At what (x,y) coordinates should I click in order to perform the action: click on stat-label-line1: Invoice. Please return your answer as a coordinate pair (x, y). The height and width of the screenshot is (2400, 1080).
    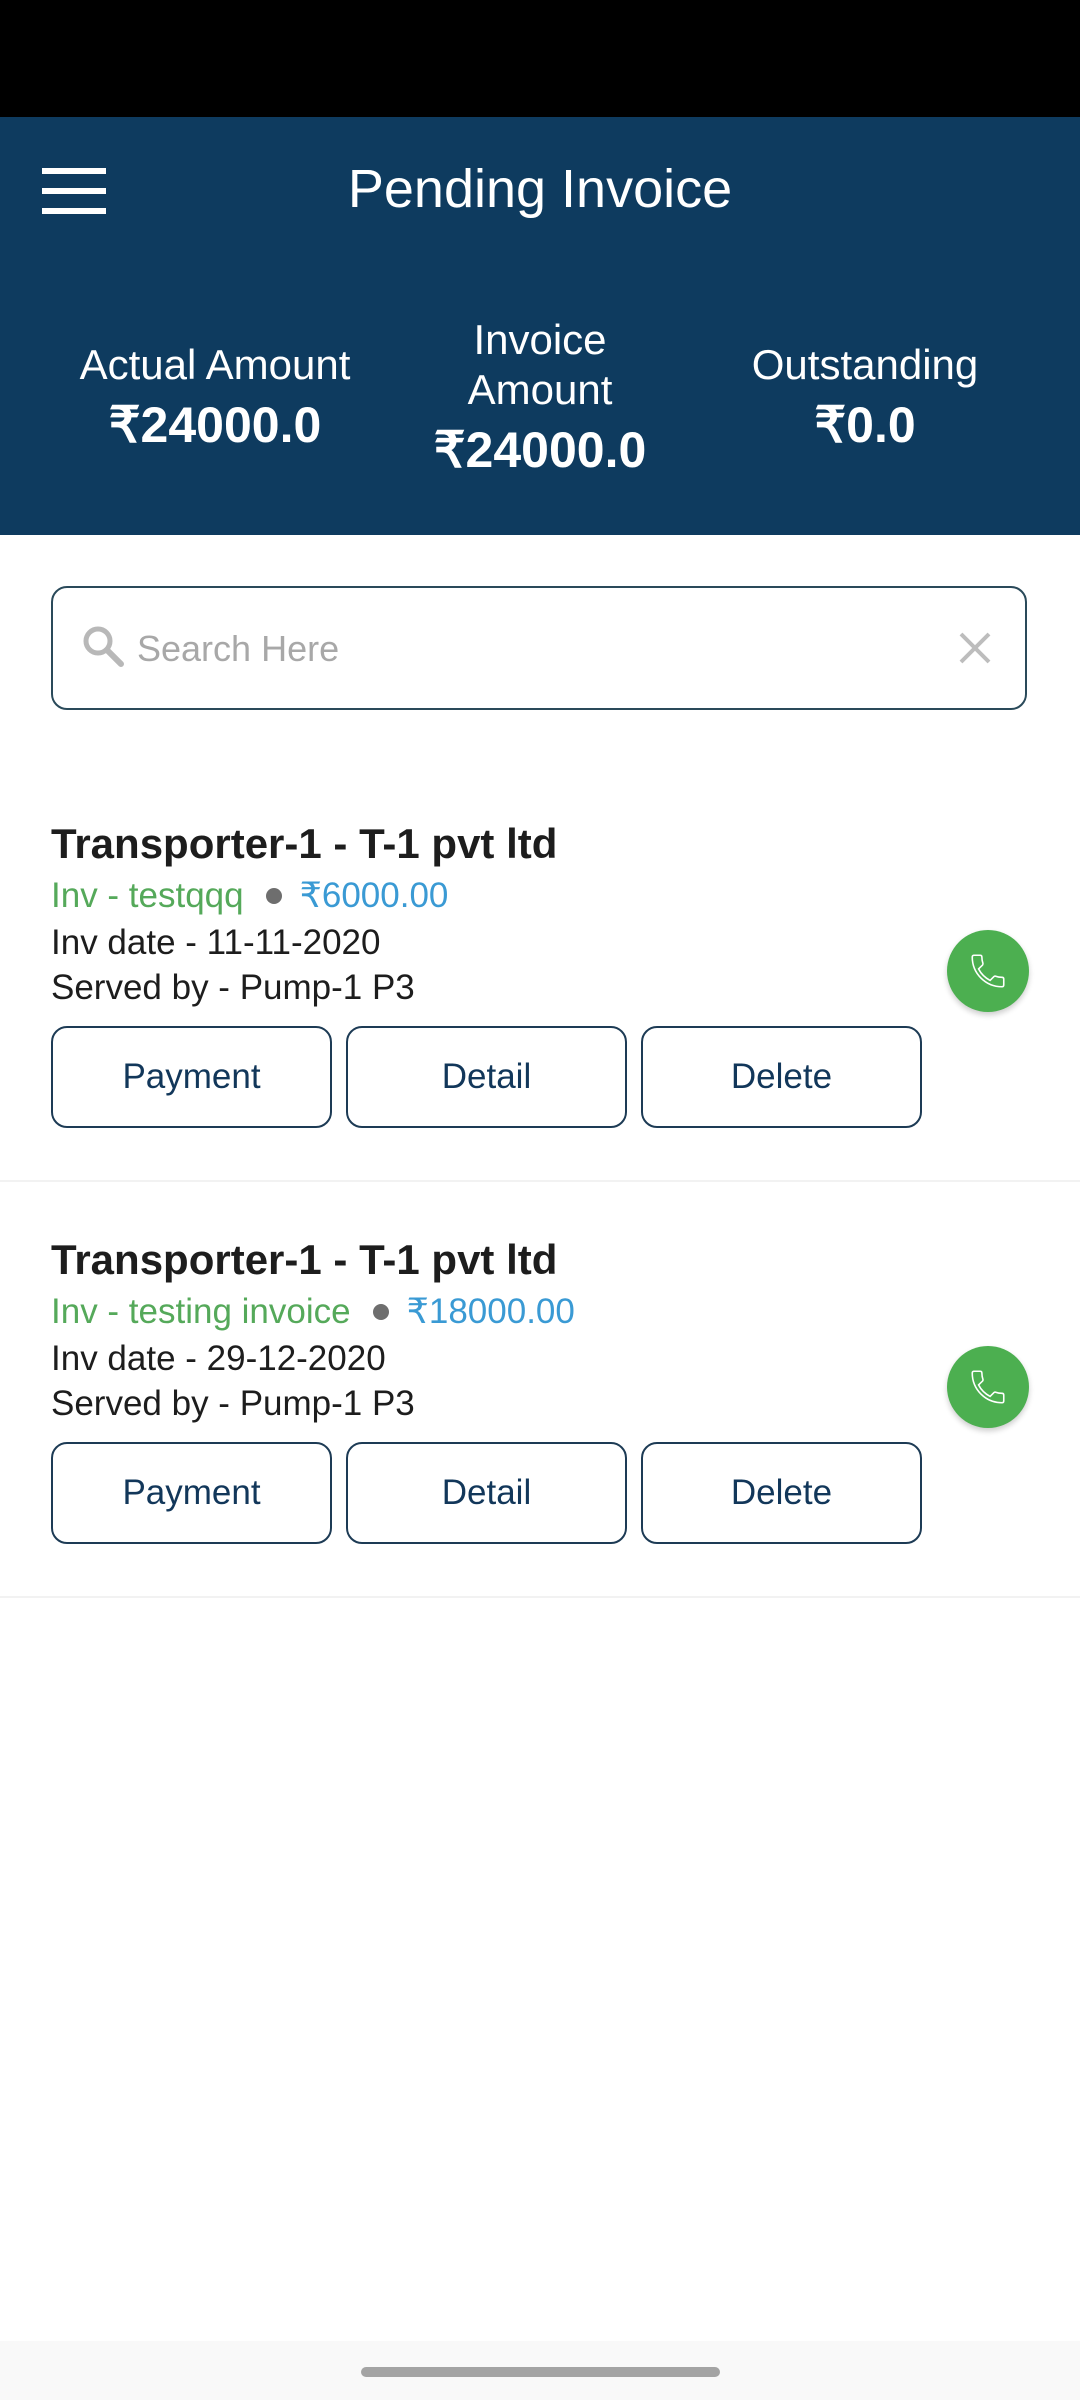
    Looking at the image, I should click on (540, 339).